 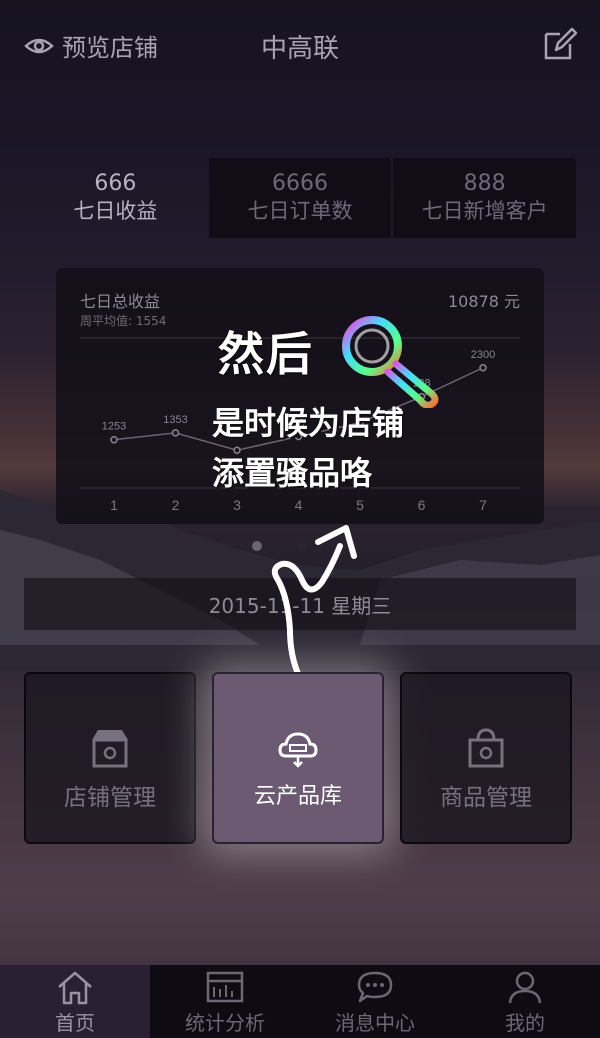 I want to click on nav-home: 首页, so click(x=75, y=1001).